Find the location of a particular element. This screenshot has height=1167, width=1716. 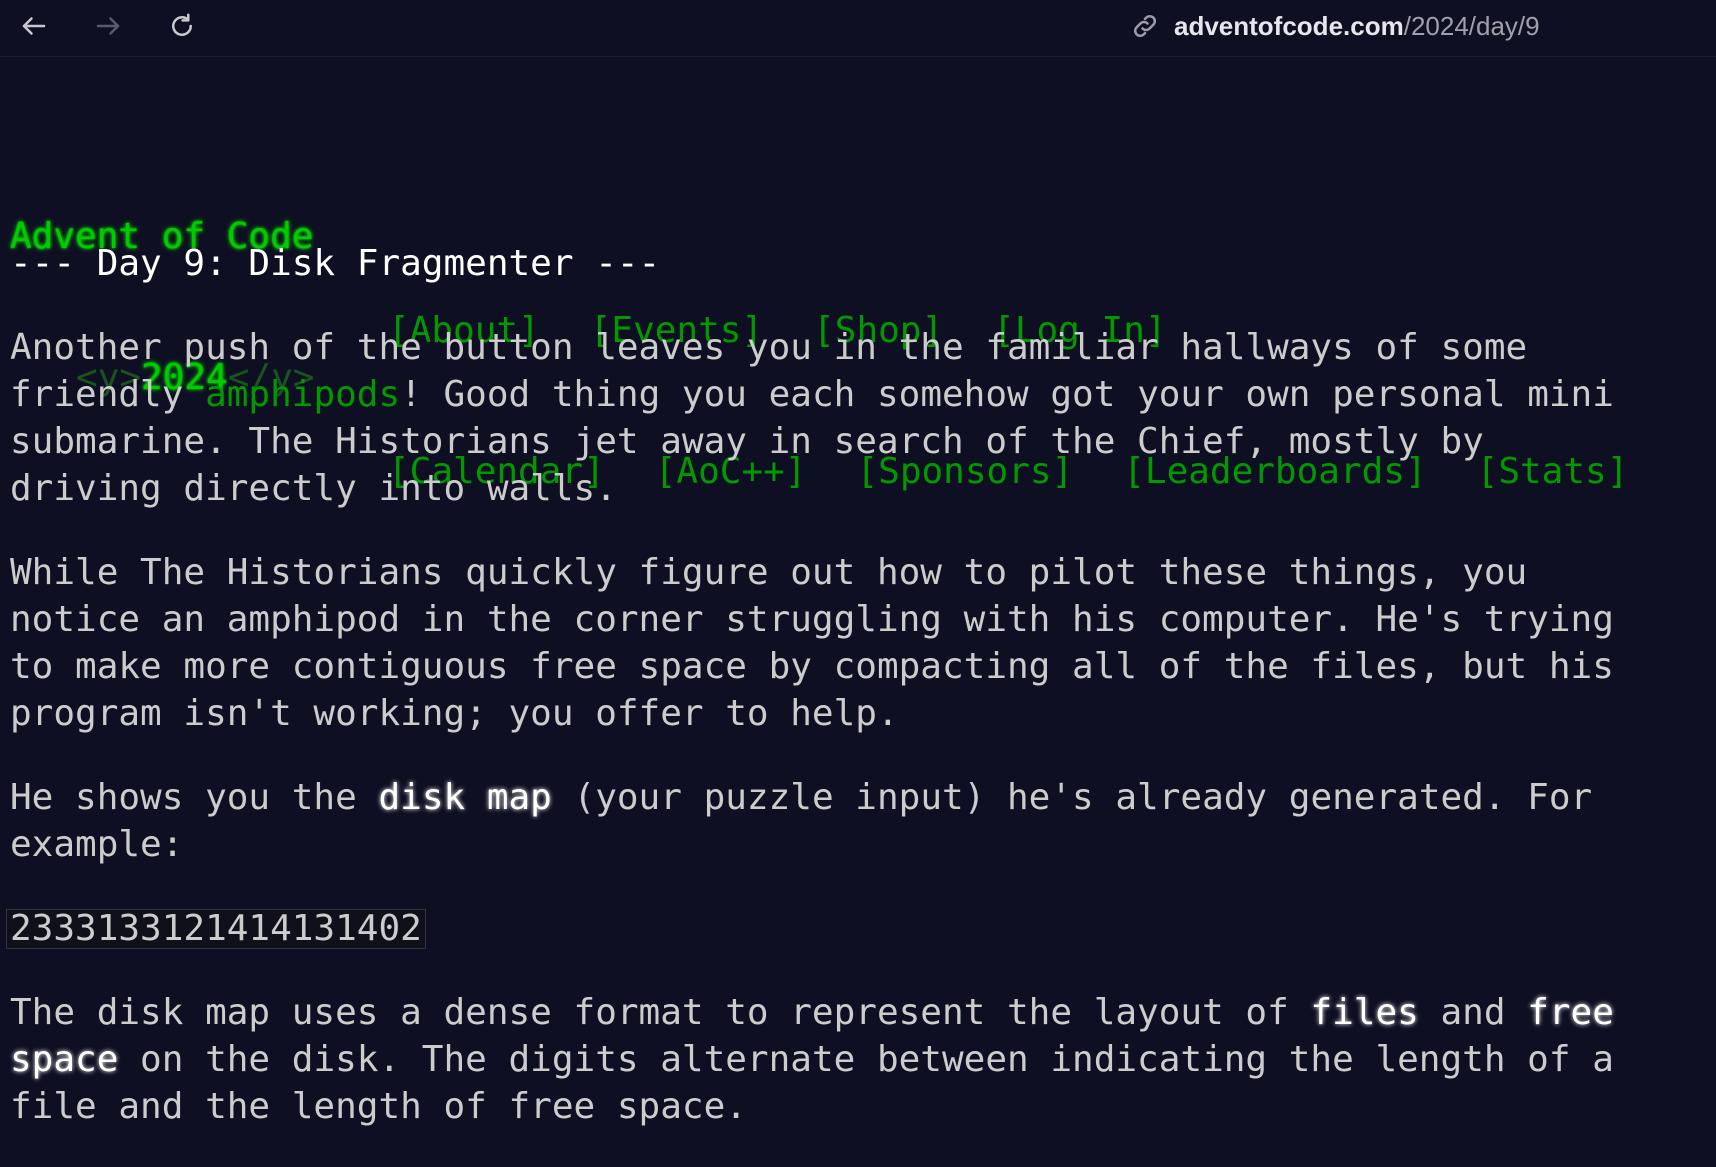

example-code-block: 2333133121414131402 is located at coordinates (216, 929).